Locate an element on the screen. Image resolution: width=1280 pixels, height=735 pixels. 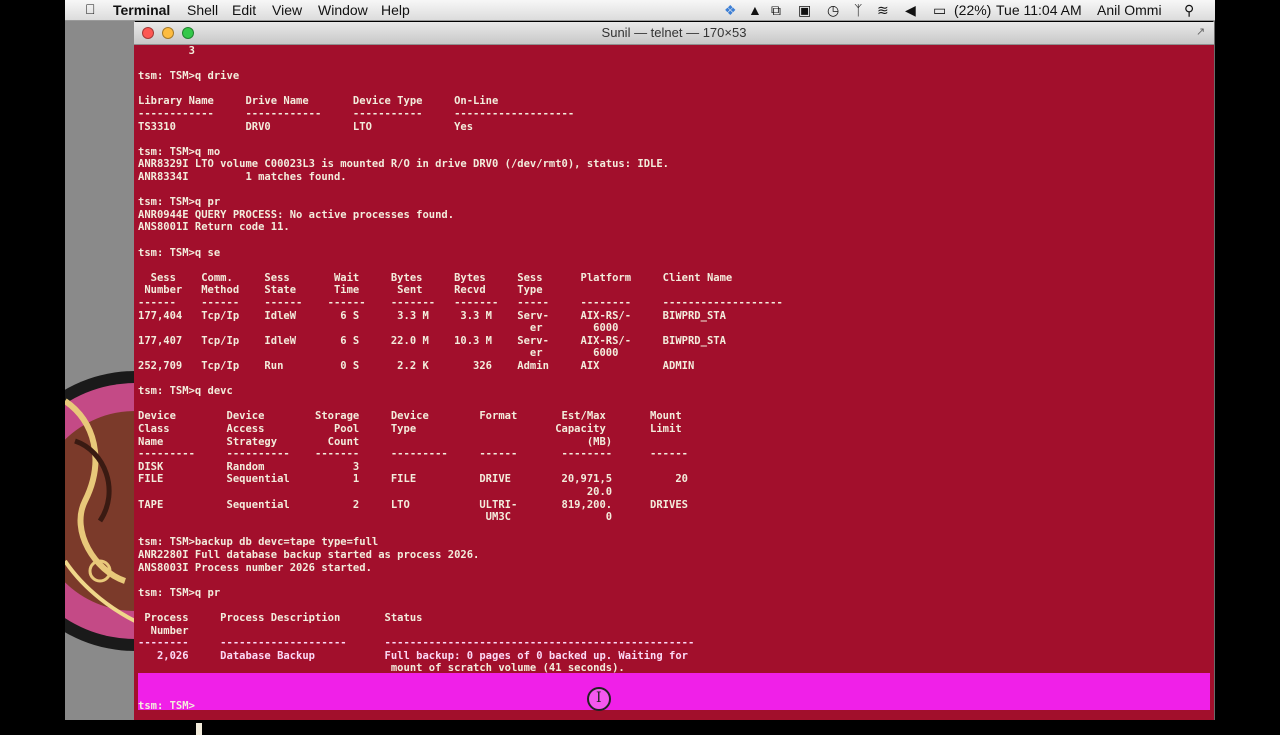
terminal-line: tsm: TSM>q mo is located at coordinates (179, 151).